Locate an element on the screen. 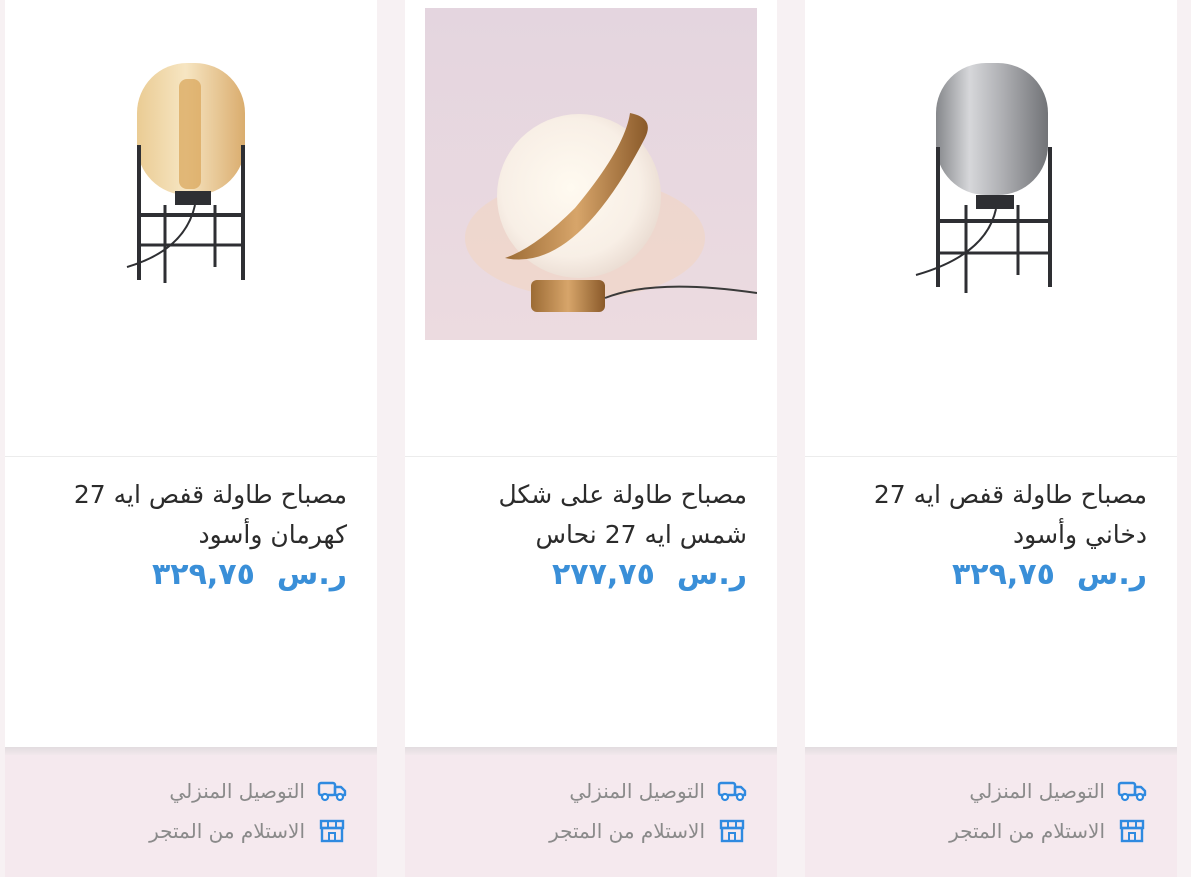 The width and height of the screenshot is (1191, 877). product-title: مصباح طاولة قفص ايه 27 دخاني وأسود is located at coordinates (982, 515).